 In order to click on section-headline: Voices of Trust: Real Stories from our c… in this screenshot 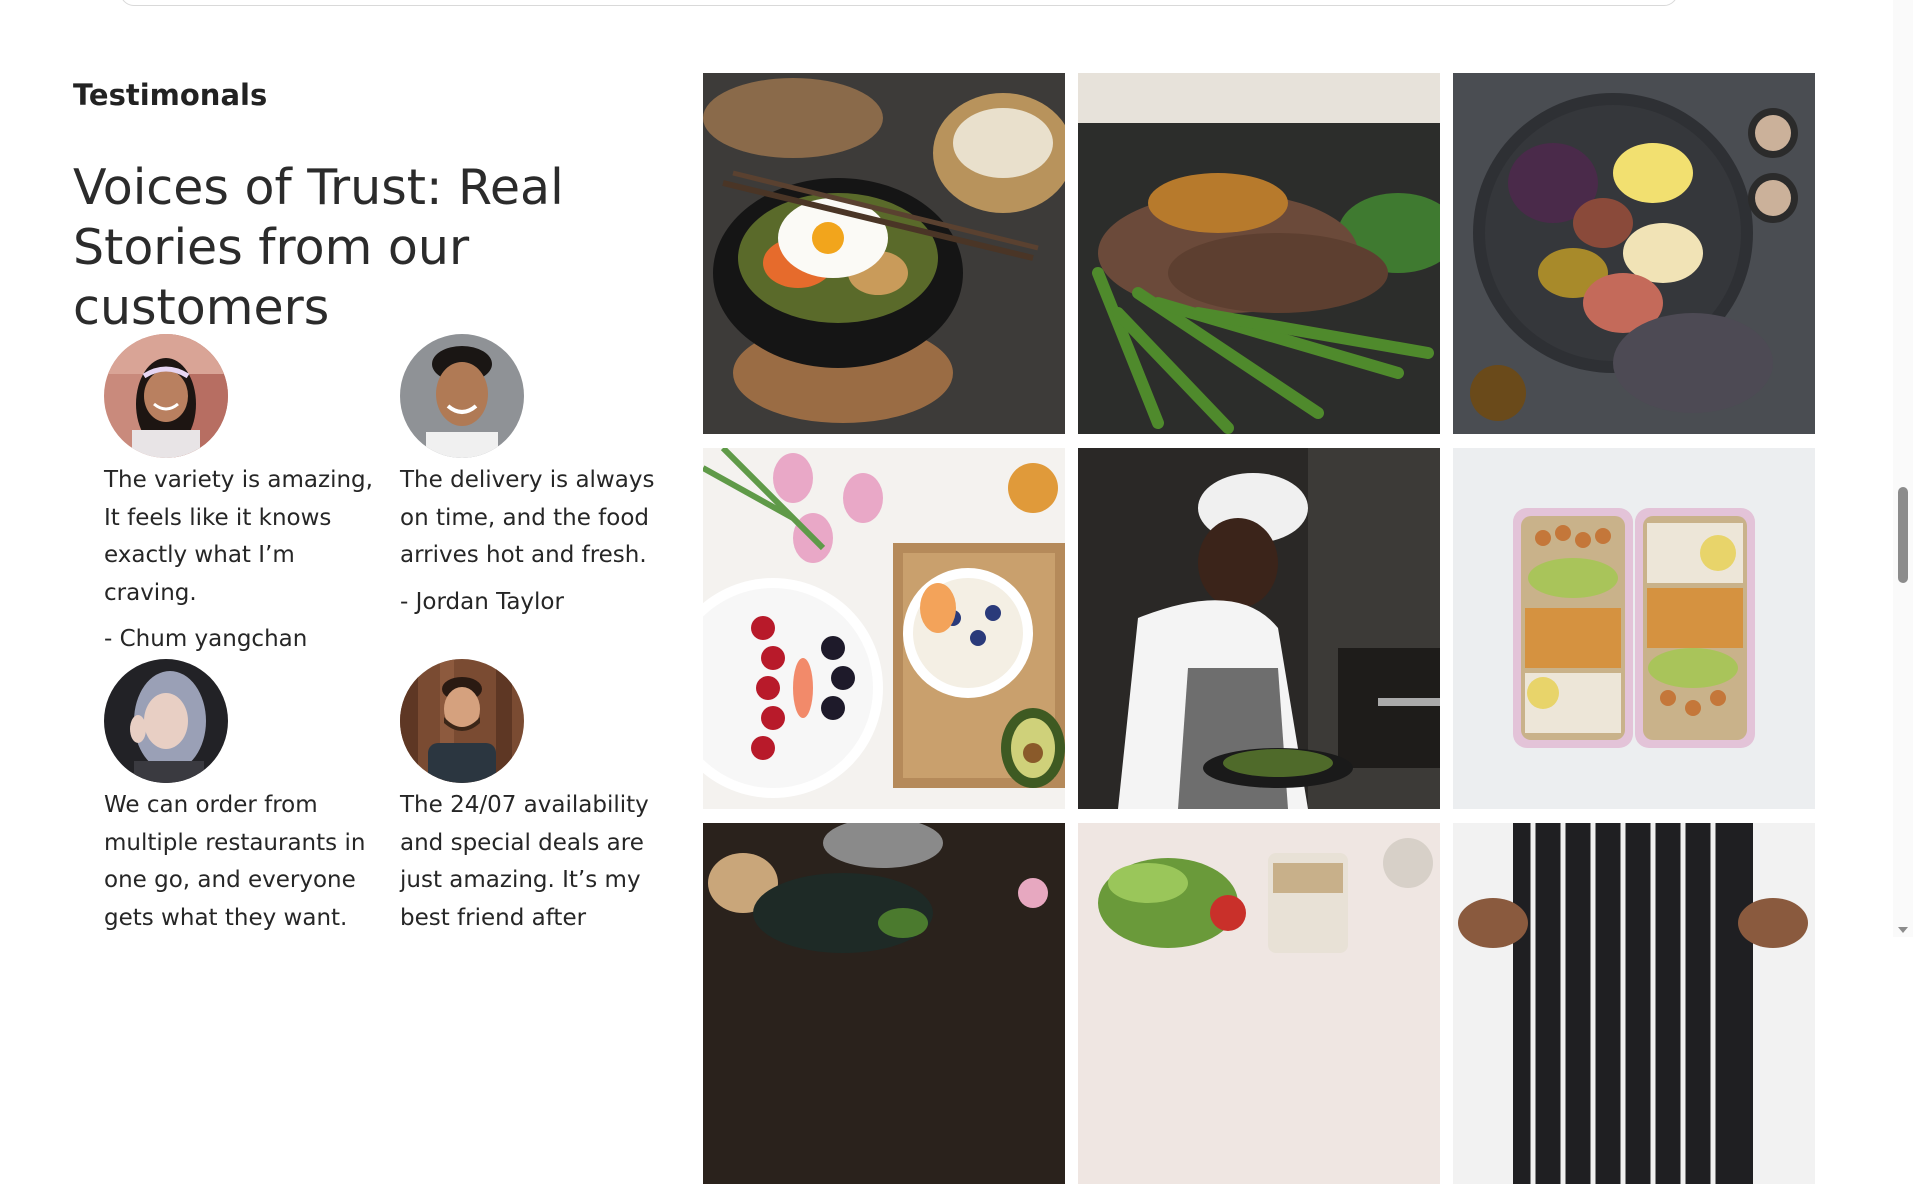, I will do `click(318, 247)`.